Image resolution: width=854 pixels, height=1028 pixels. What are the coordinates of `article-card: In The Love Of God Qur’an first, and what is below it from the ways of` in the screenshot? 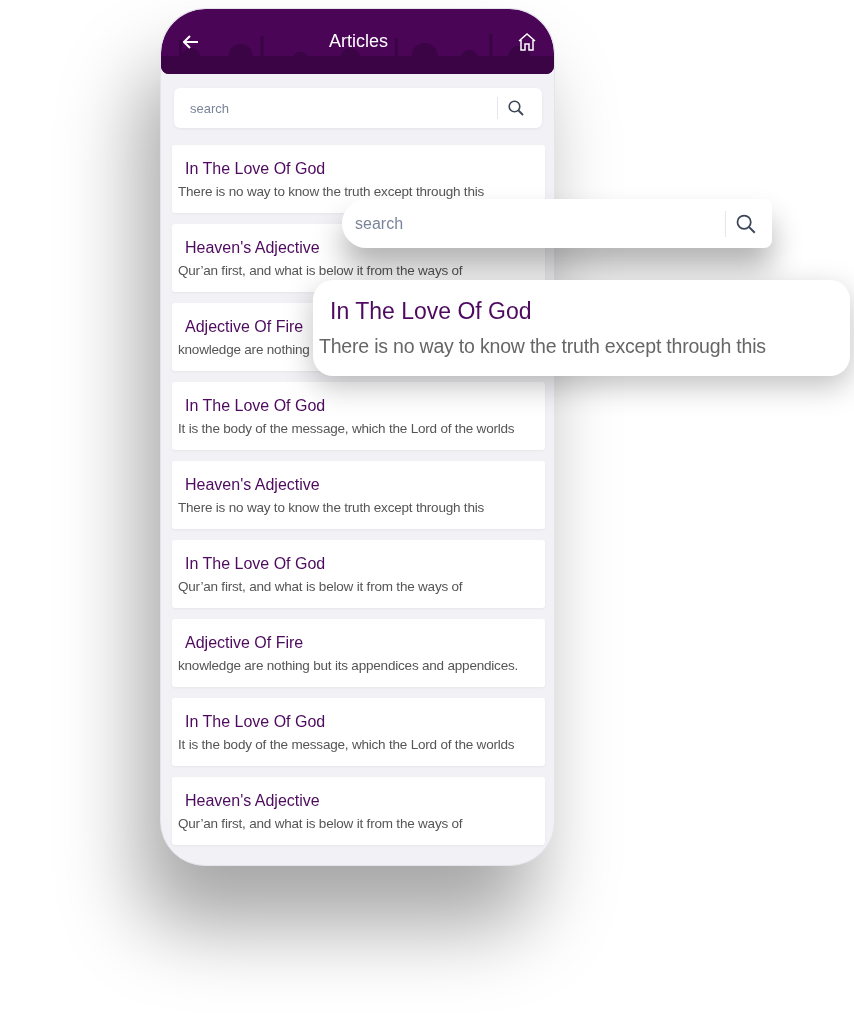 It's located at (358, 574).